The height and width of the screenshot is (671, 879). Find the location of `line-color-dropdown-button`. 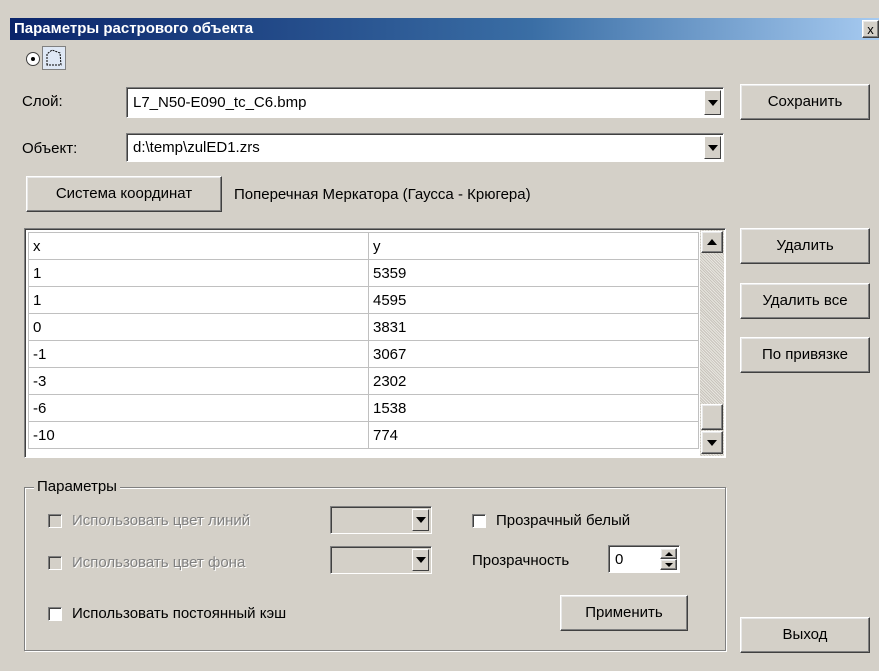

line-color-dropdown-button is located at coordinates (420, 520).